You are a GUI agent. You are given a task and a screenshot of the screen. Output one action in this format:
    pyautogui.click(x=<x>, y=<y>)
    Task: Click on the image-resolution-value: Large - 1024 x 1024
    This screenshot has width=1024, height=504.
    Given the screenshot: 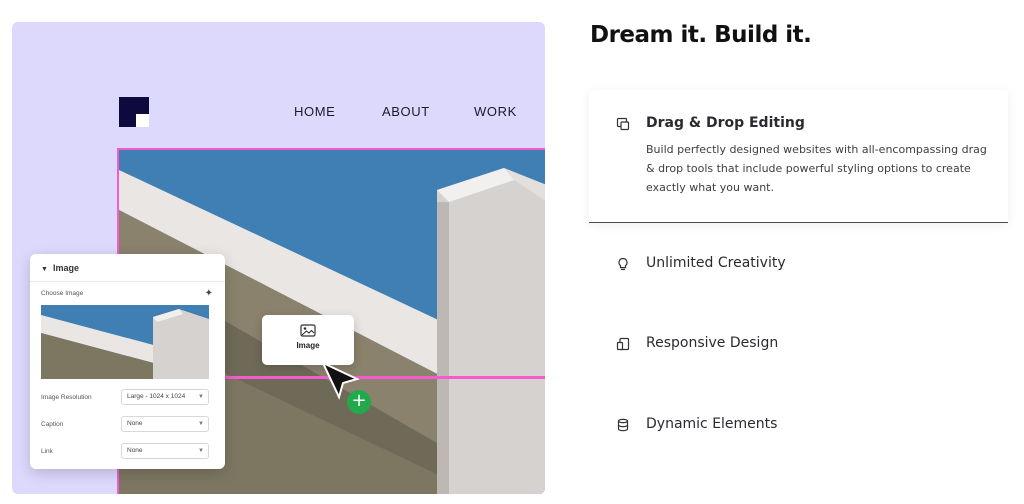 What is the action you would take?
    pyautogui.click(x=156, y=396)
    